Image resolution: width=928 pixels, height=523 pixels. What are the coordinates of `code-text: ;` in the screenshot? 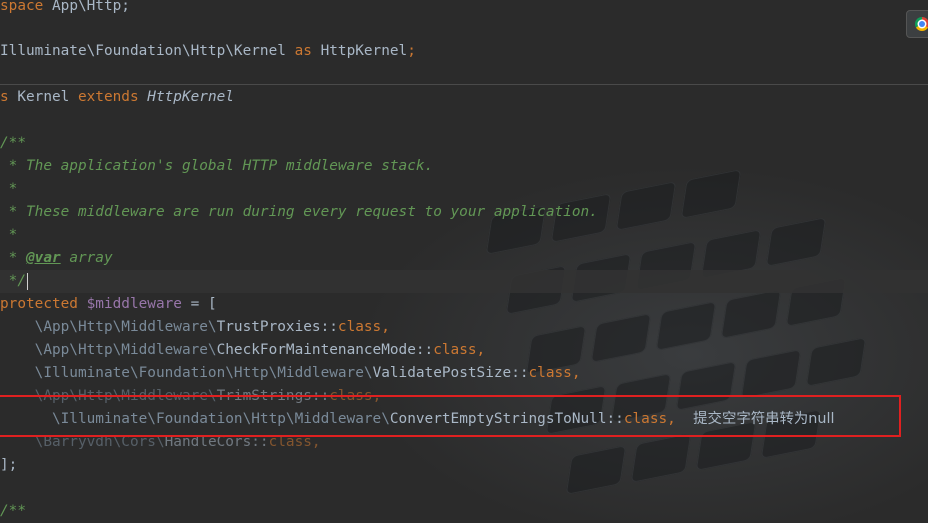 It's located at (411, 51).